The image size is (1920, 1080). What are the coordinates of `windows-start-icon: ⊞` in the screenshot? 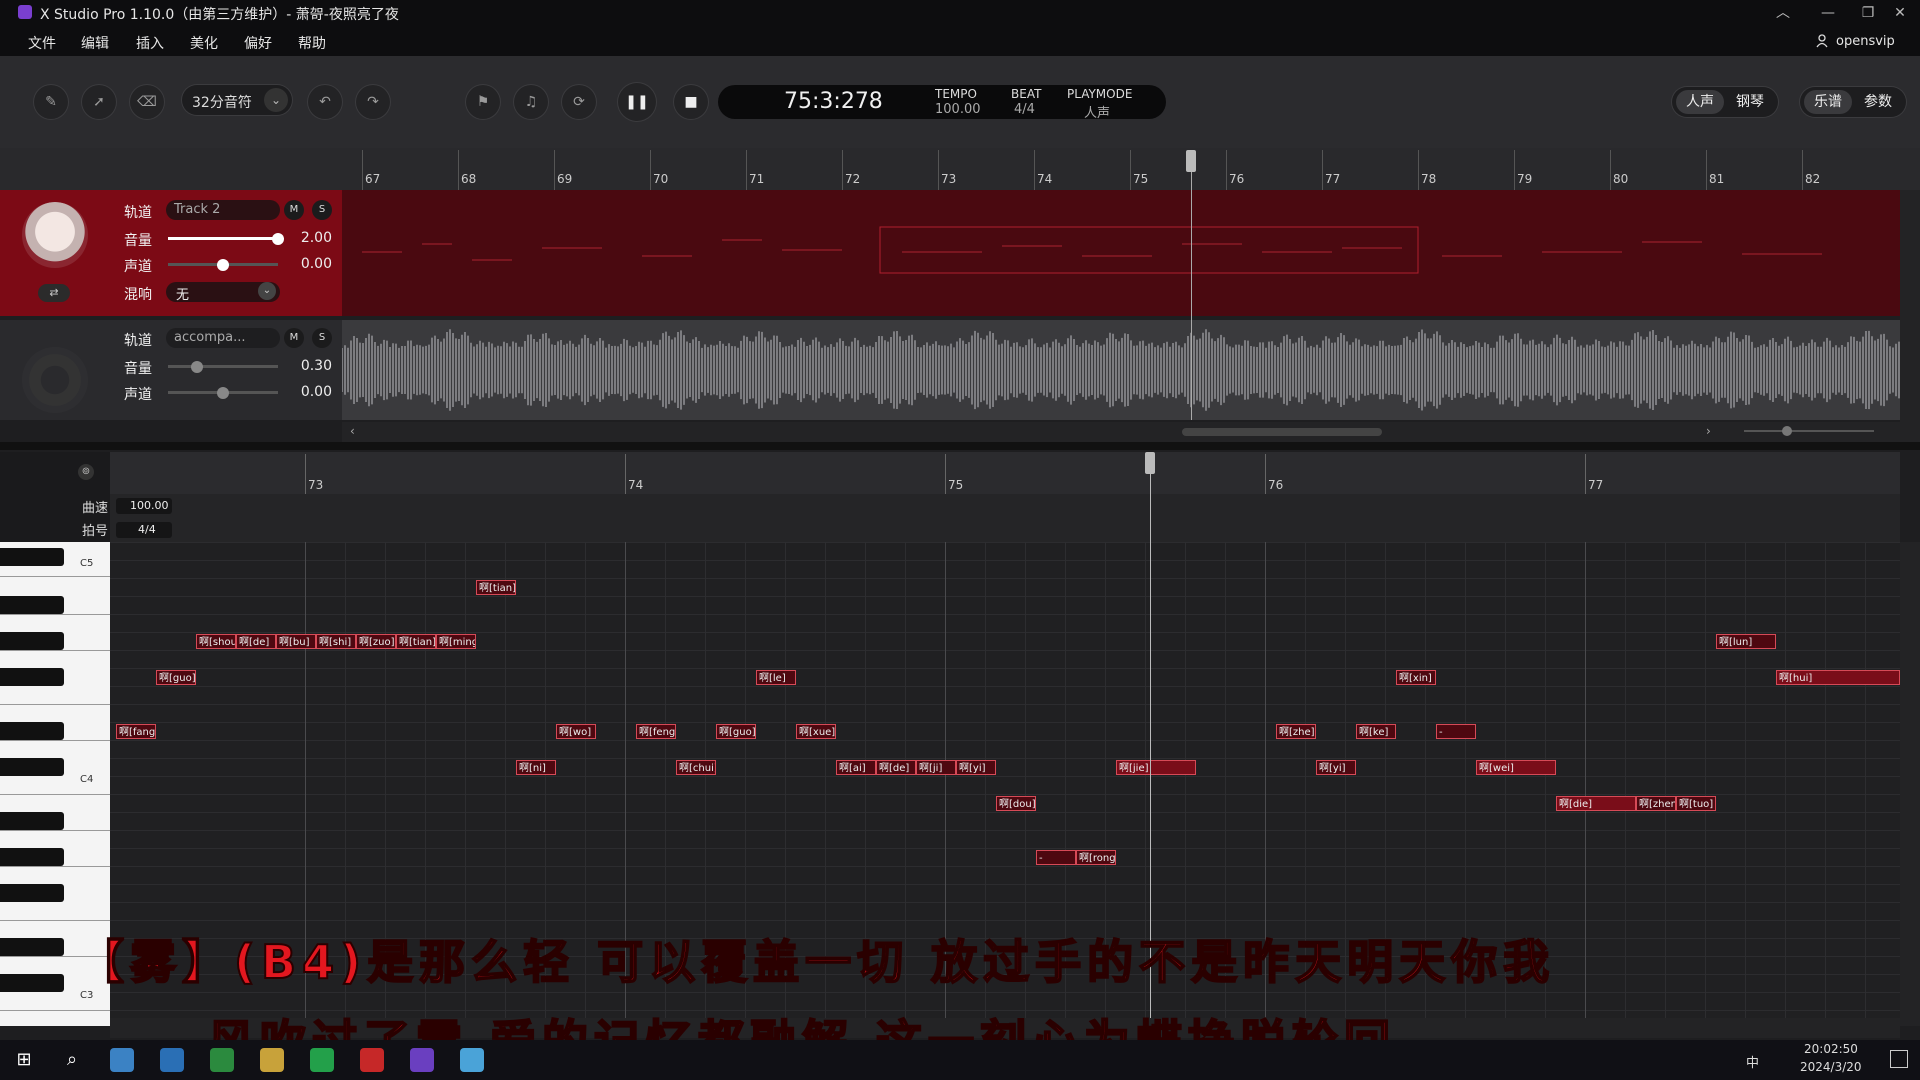 It's located at (24, 1060).